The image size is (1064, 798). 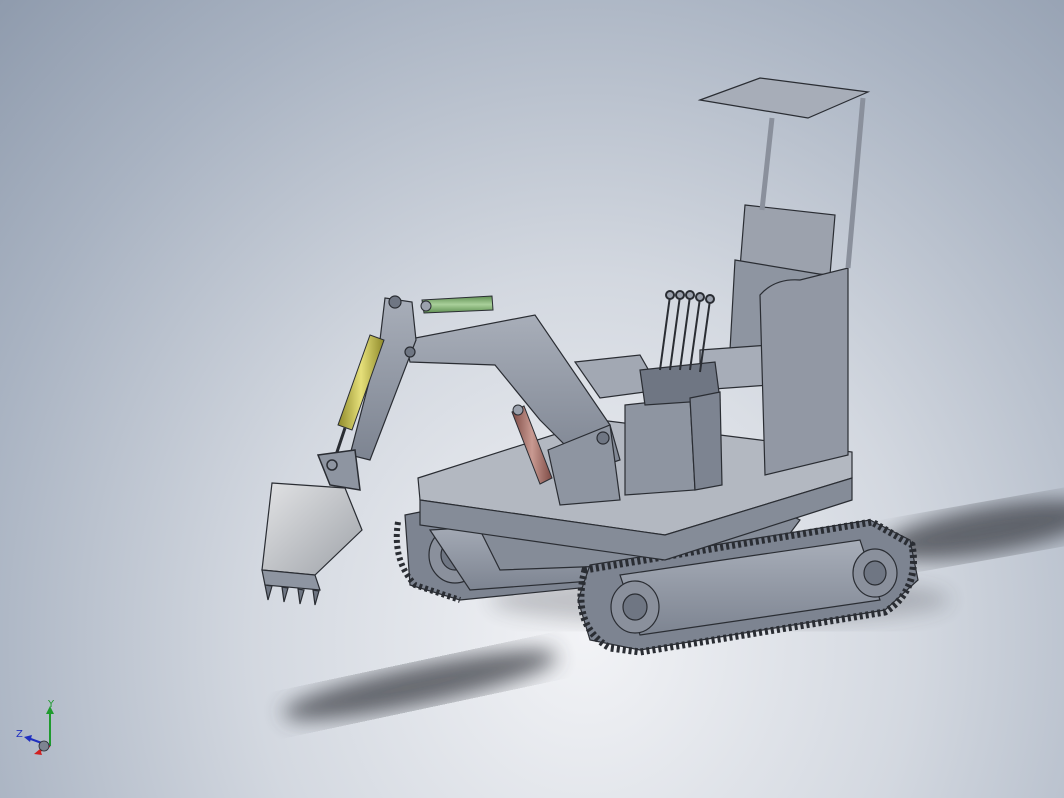 What do you see at coordinates (51, 704) in the screenshot?
I see `y-axis-label: Y` at bounding box center [51, 704].